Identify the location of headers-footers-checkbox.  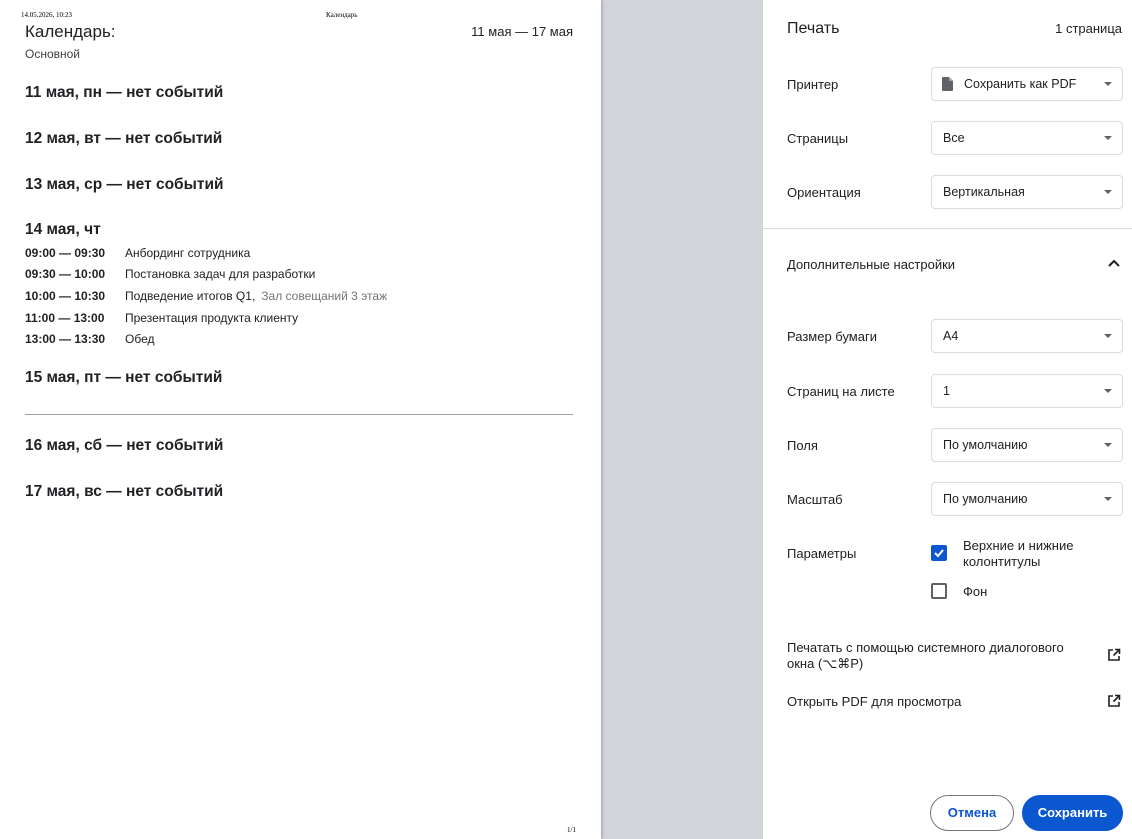
(939, 553).